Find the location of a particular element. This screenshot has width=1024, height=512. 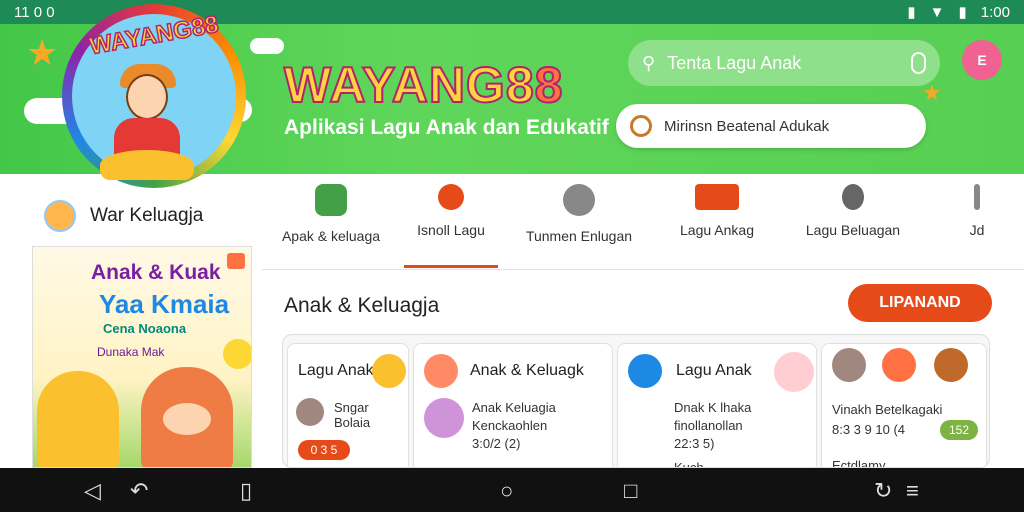

rotate-icon: ↻ is located at coordinates (883, 491).